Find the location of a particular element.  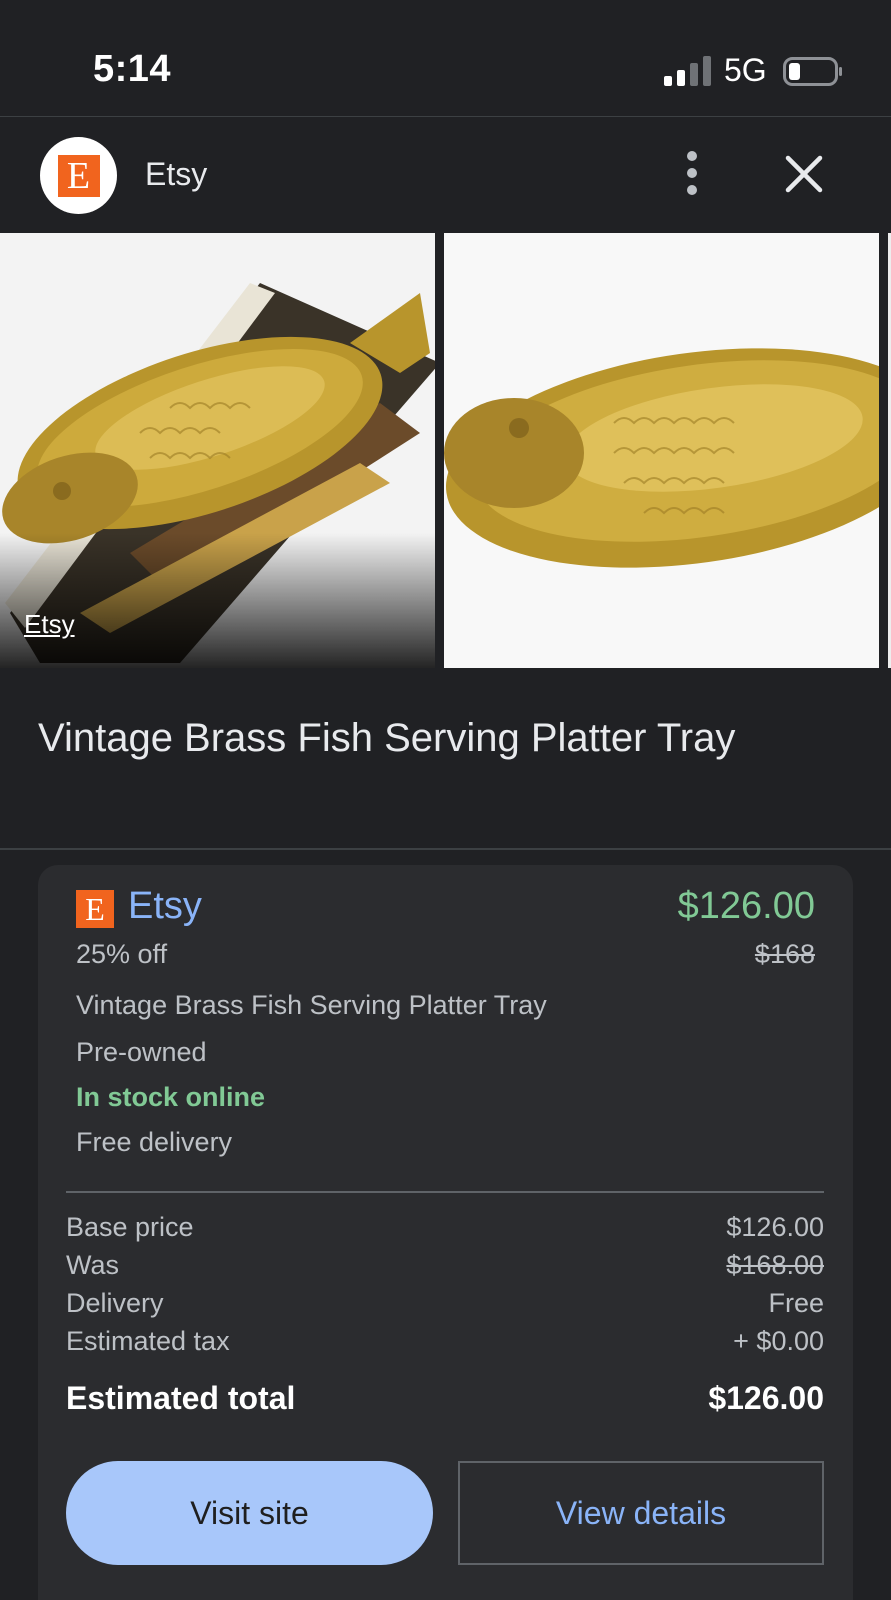

breakdown-label: Estimated tax is located at coordinates (148, 1341).